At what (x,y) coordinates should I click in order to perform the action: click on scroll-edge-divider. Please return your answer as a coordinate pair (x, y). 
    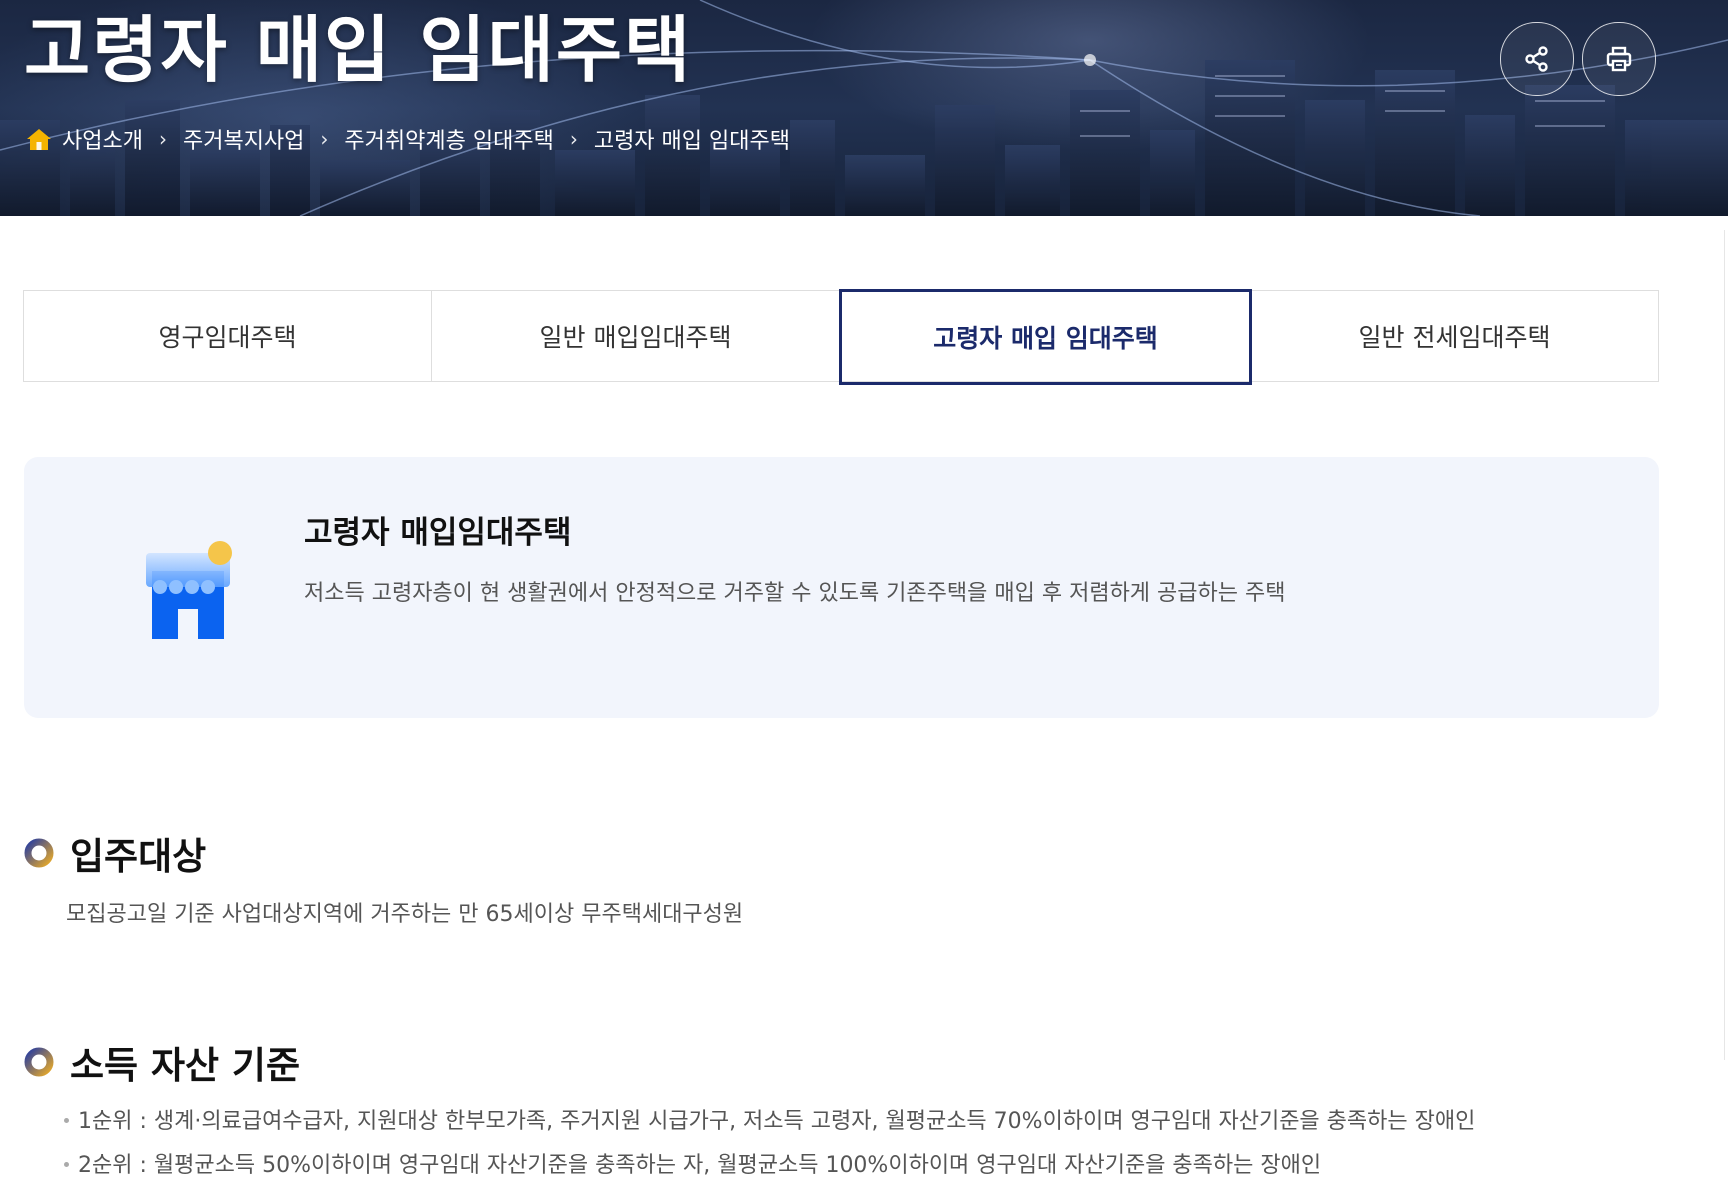
    Looking at the image, I should click on (1724, 645).